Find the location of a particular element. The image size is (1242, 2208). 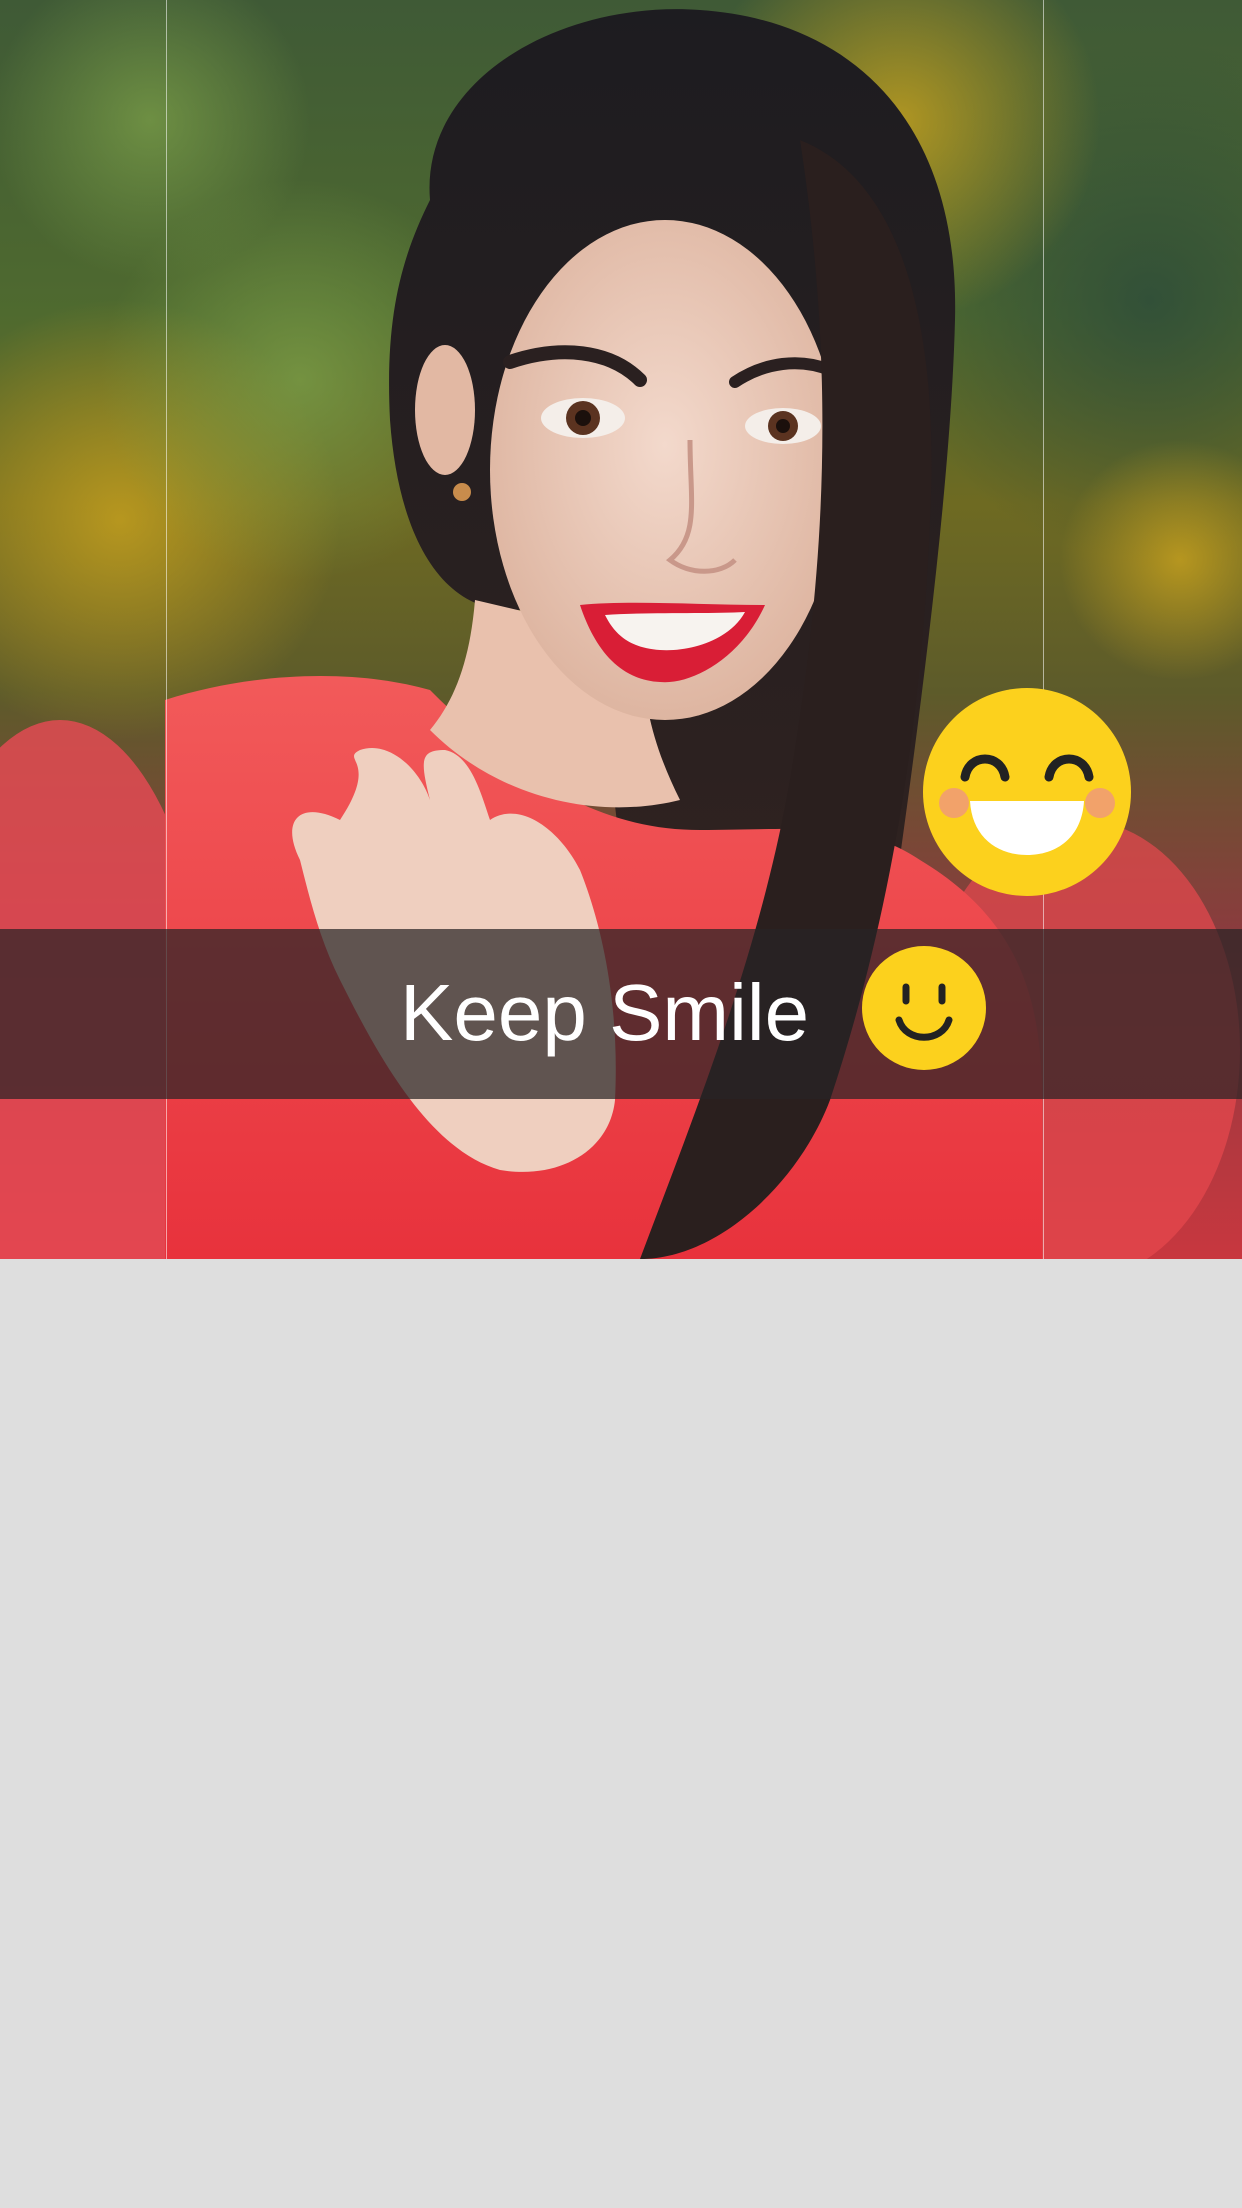

caption-text: Keep Smile is located at coordinates (604, 1013).